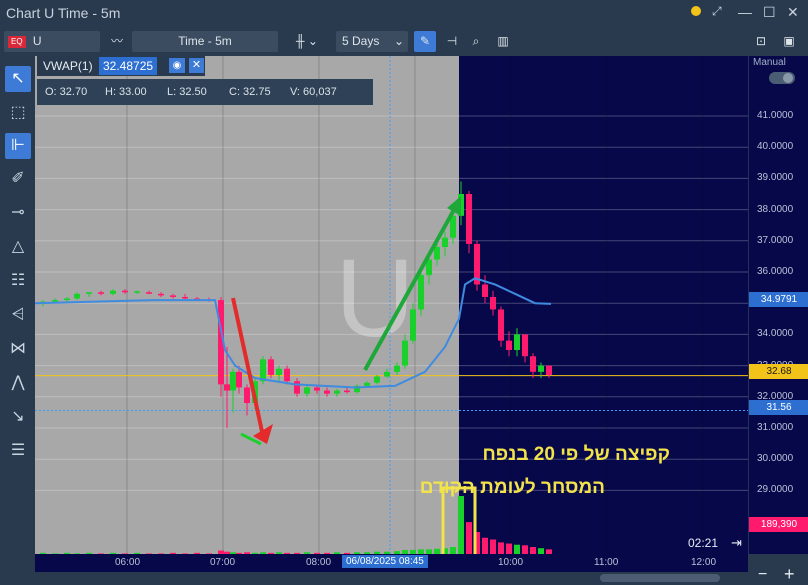 The width and height of the screenshot is (808, 585). Describe the element at coordinates (696, 12) in the screenshot. I see `alert-dot-icon` at that location.